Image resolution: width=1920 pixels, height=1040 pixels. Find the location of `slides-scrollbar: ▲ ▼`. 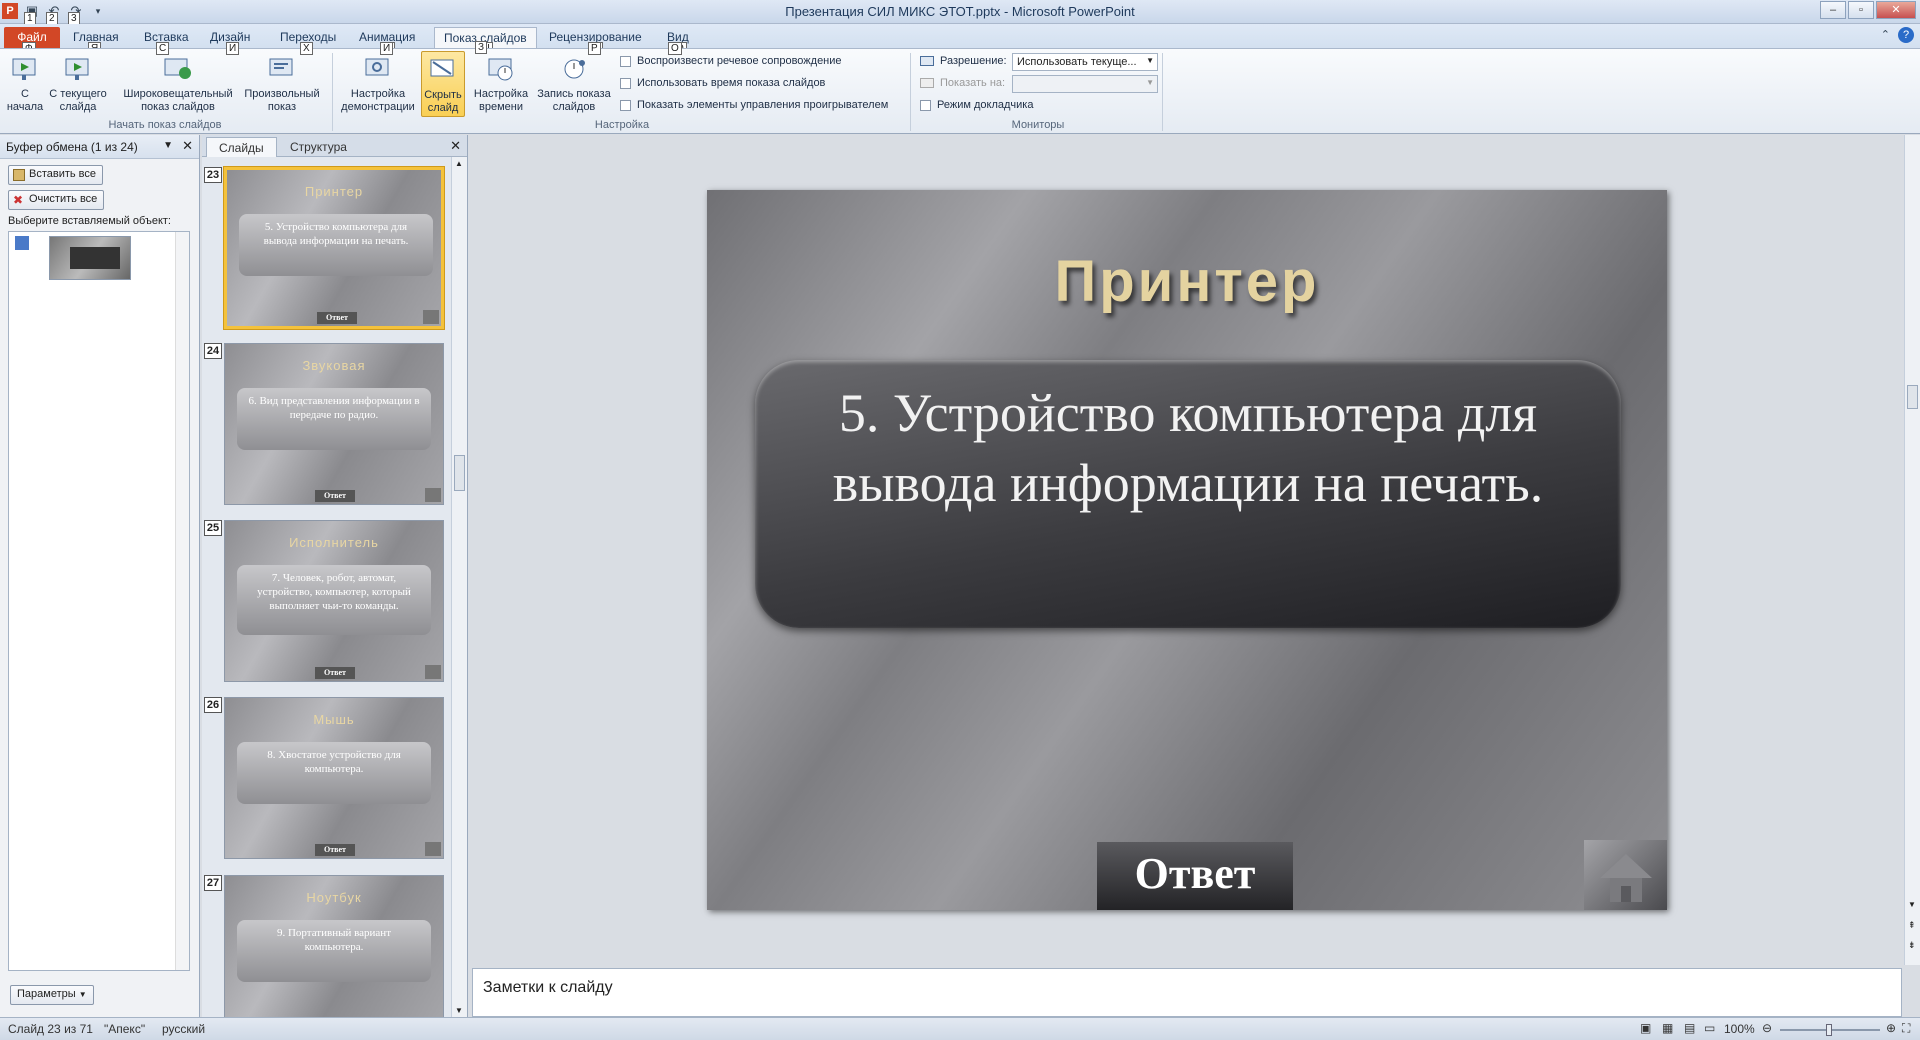

slides-scrollbar: ▲ ▼ is located at coordinates (459, 587).